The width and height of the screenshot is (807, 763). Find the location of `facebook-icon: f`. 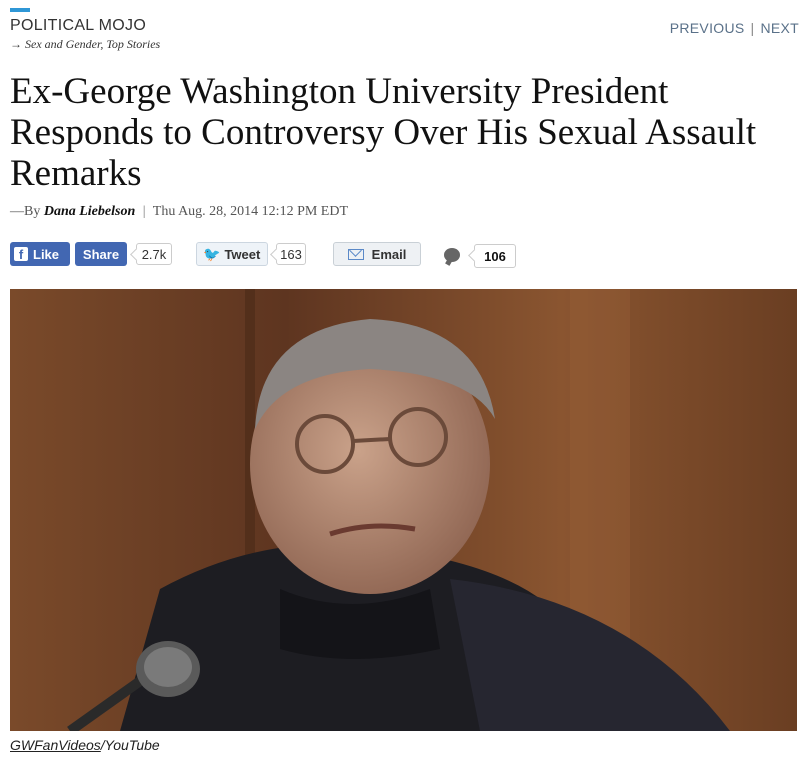

facebook-icon: f is located at coordinates (21, 254).